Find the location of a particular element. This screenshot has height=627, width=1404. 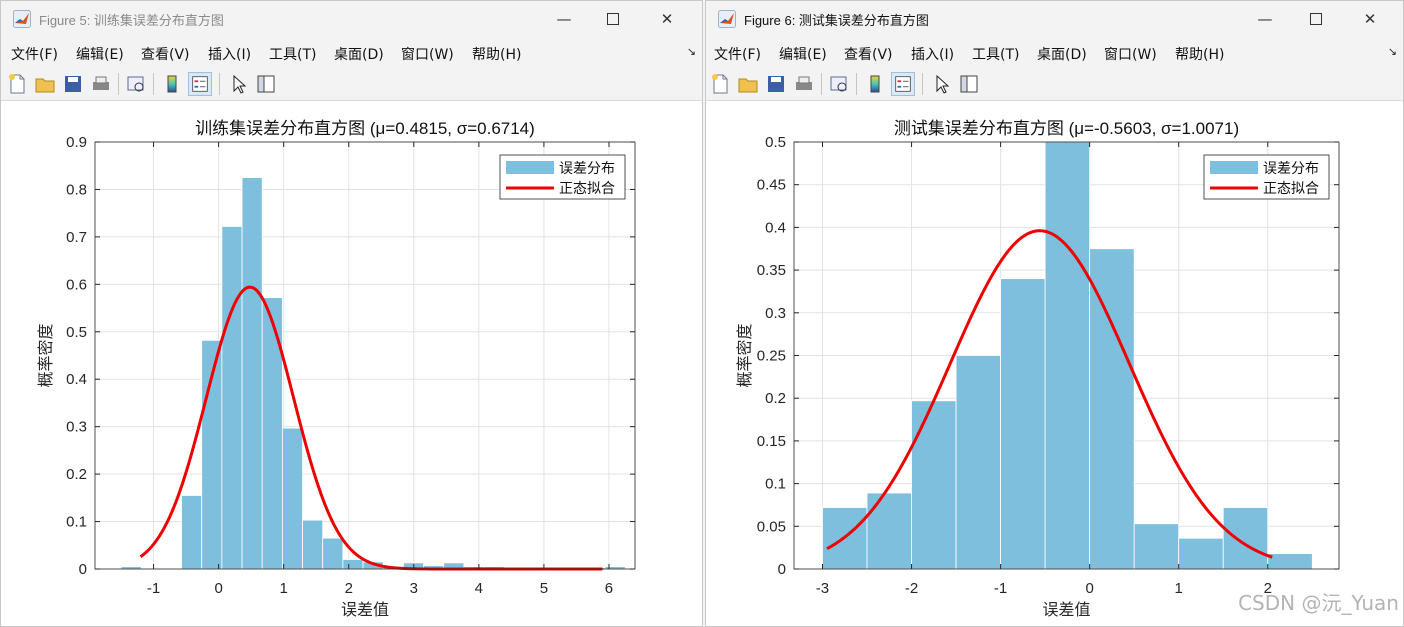

x-tick-label: 3 is located at coordinates (414, 588).